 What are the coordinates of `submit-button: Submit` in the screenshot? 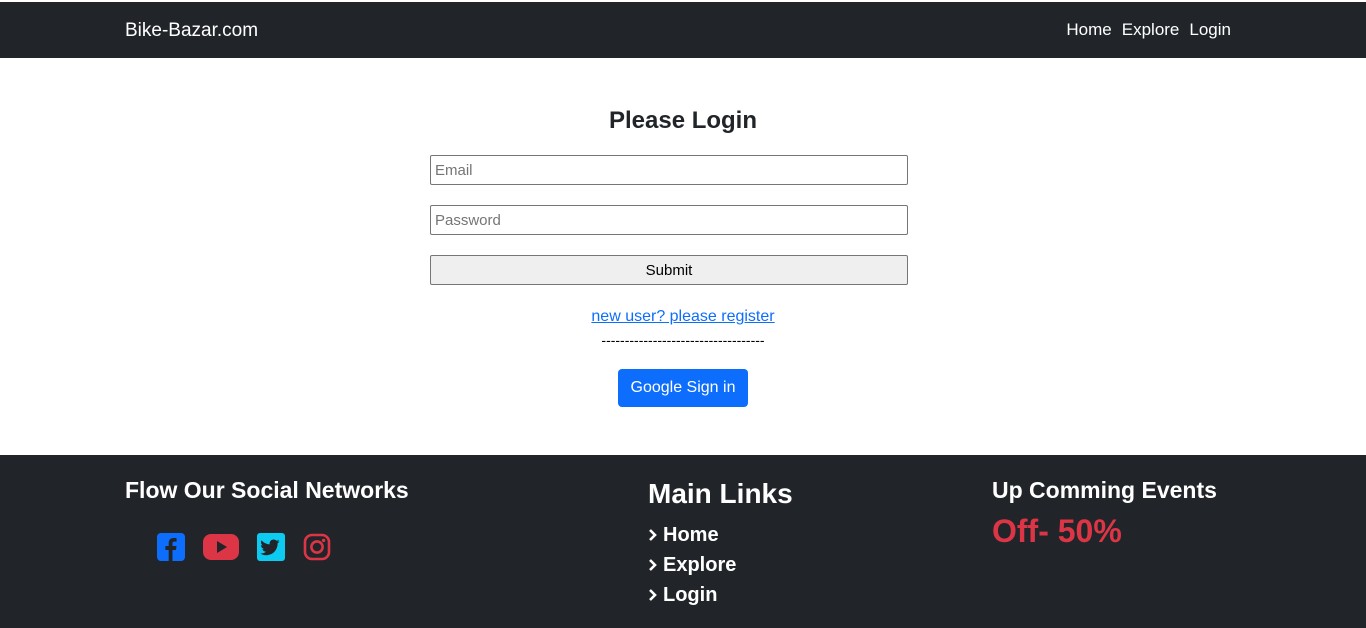 It's located at (669, 270).